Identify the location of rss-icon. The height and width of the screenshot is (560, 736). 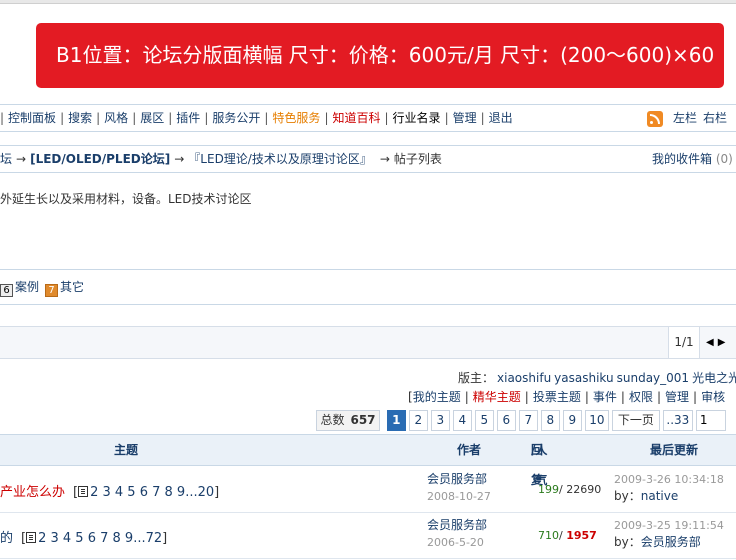
(655, 119).